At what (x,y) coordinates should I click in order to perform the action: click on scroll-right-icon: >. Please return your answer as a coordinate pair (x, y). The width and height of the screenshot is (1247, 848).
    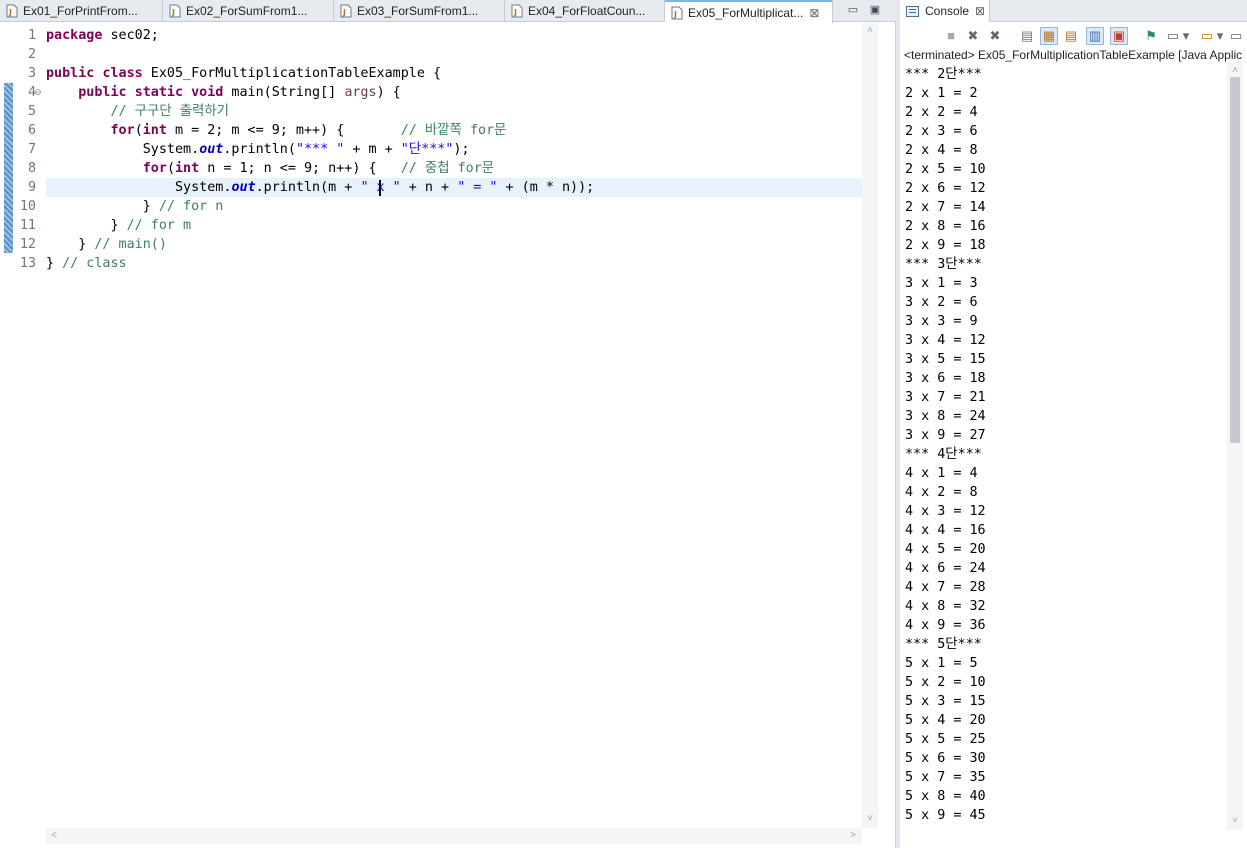
    Looking at the image, I should click on (853, 836).